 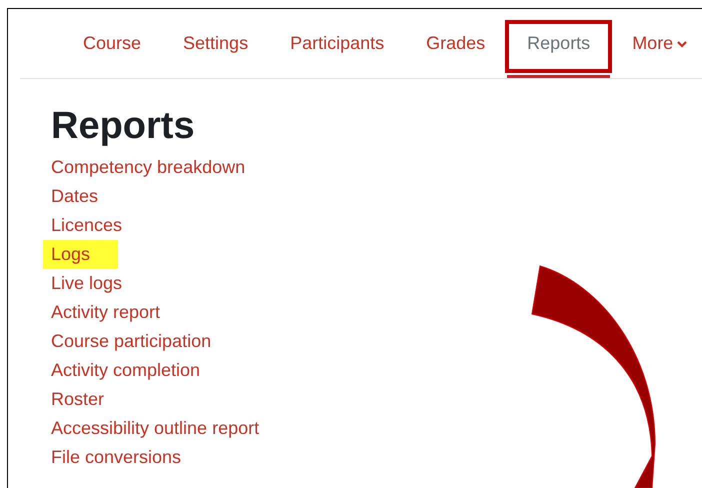 I want to click on report-link: Activity completion, so click(x=125, y=370).